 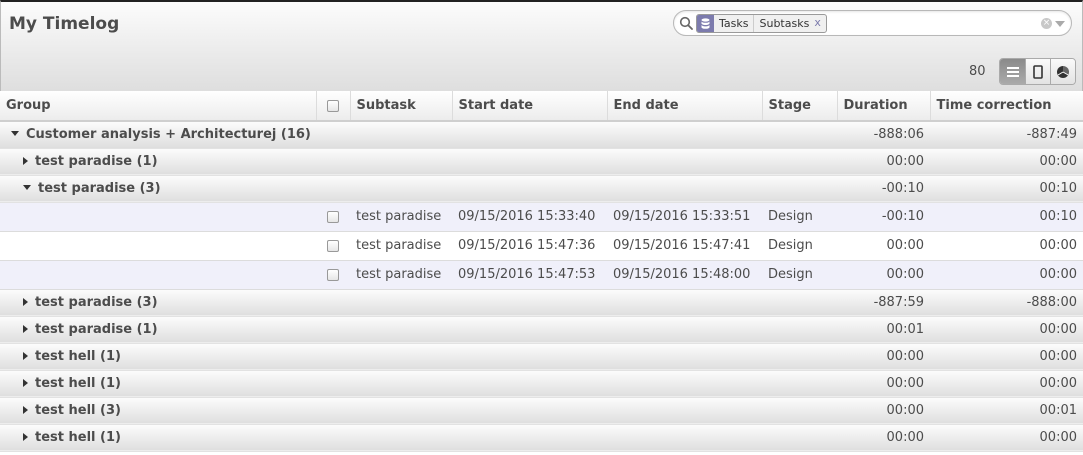 I want to click on select-all-checkbox, so click(x=333, y=106).